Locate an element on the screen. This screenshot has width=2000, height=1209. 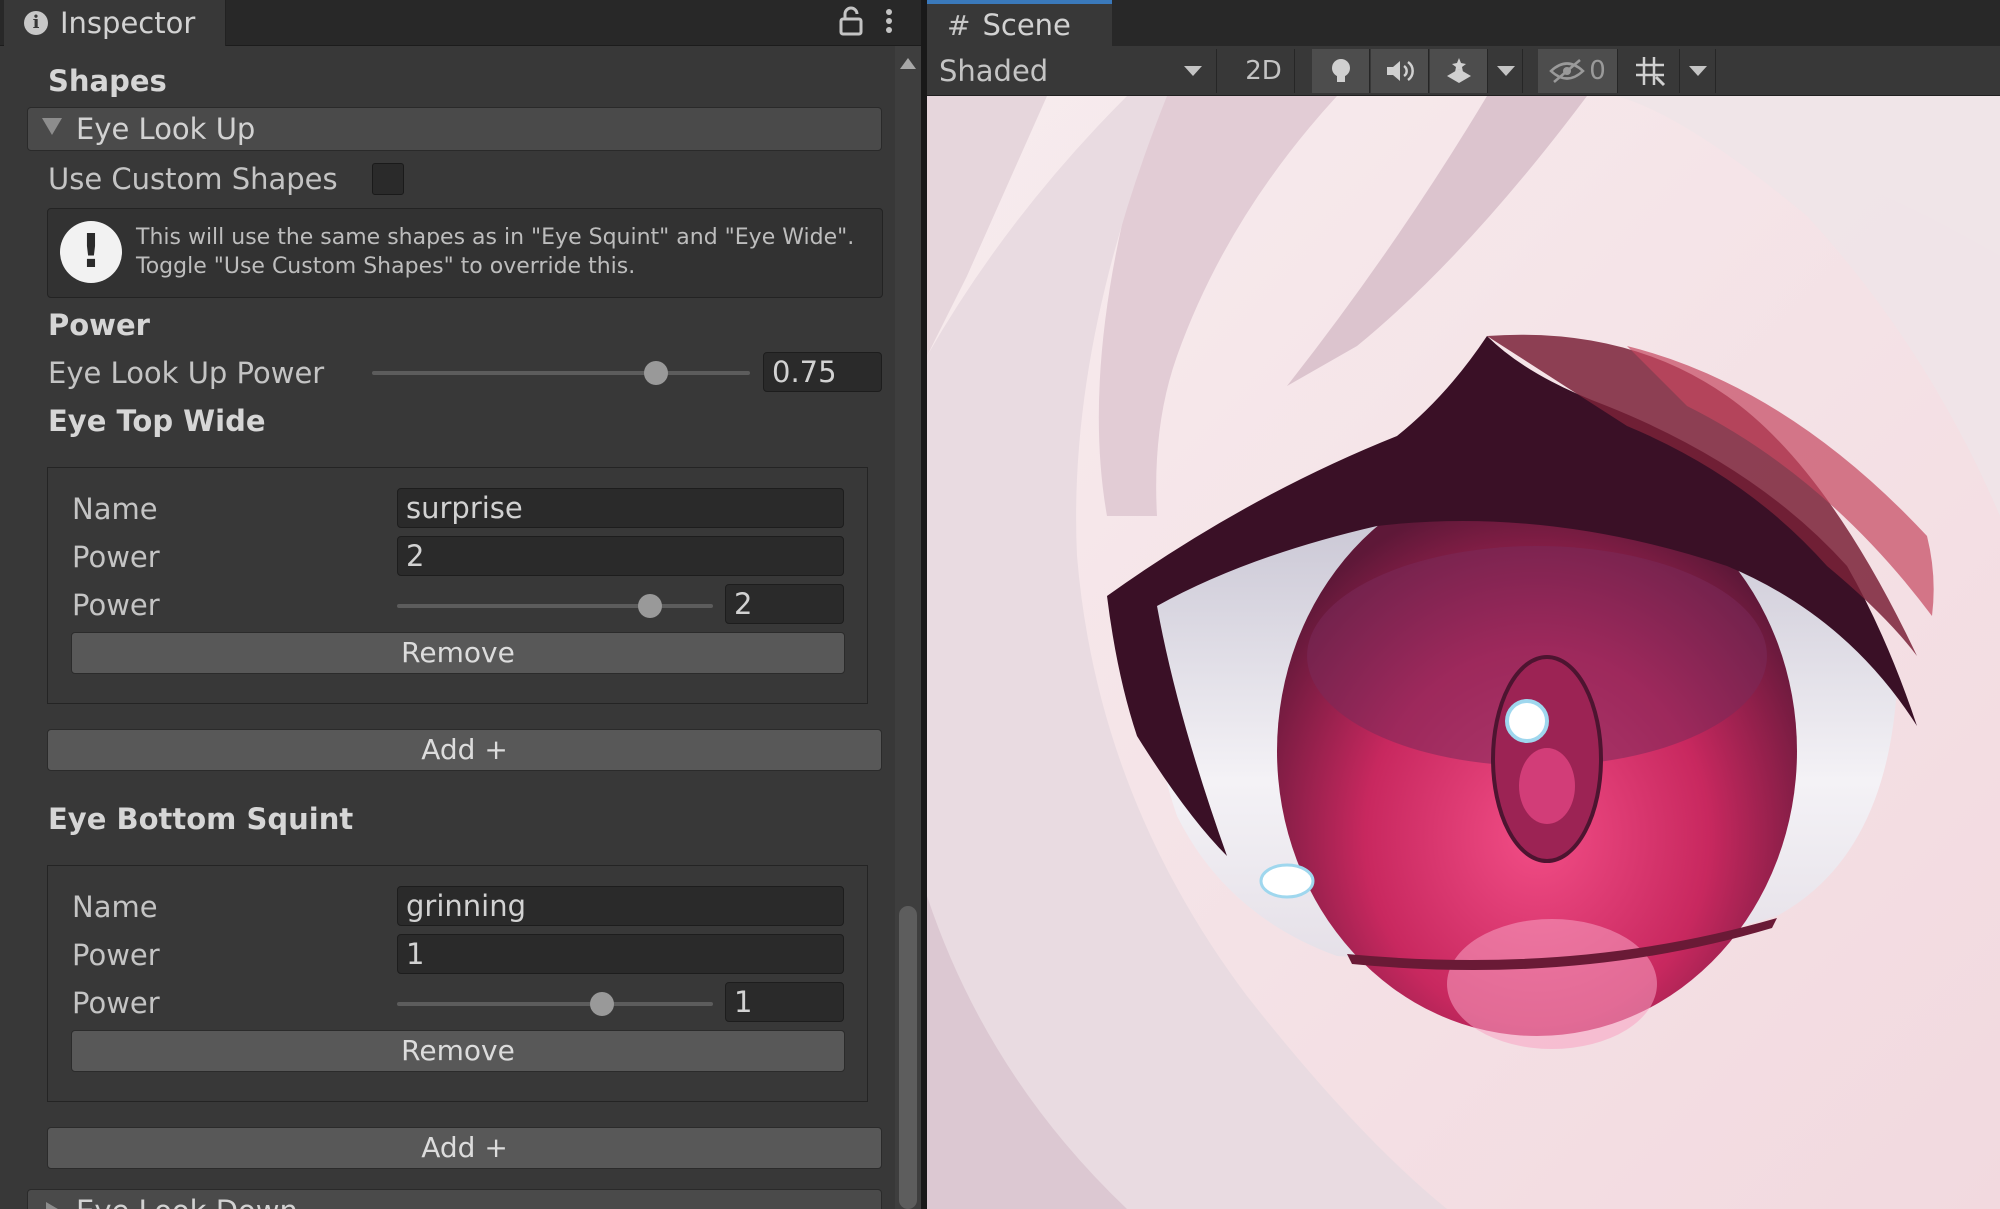
audio-icon is located at coordinates (1400, 71).